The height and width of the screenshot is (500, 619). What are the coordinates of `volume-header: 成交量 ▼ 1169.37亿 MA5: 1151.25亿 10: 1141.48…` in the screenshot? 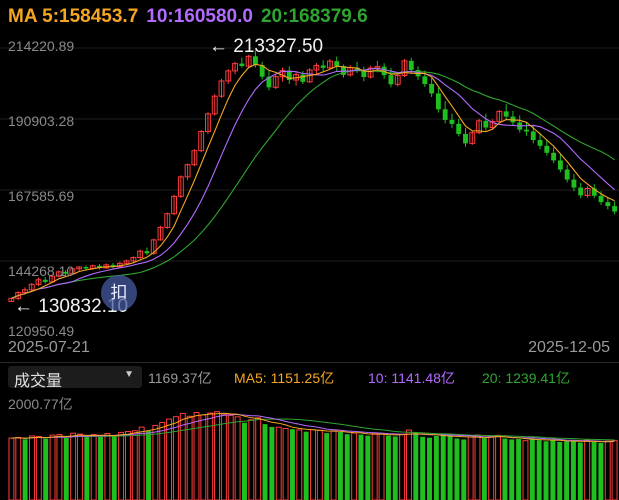 It's located at (309, 377).